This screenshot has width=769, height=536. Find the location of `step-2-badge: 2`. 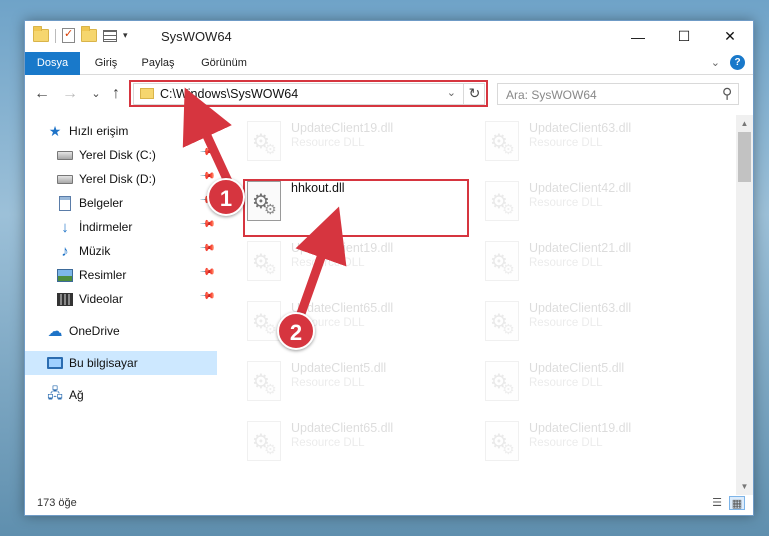

step-2-badge: 2 is located at coordinates (296, 331).